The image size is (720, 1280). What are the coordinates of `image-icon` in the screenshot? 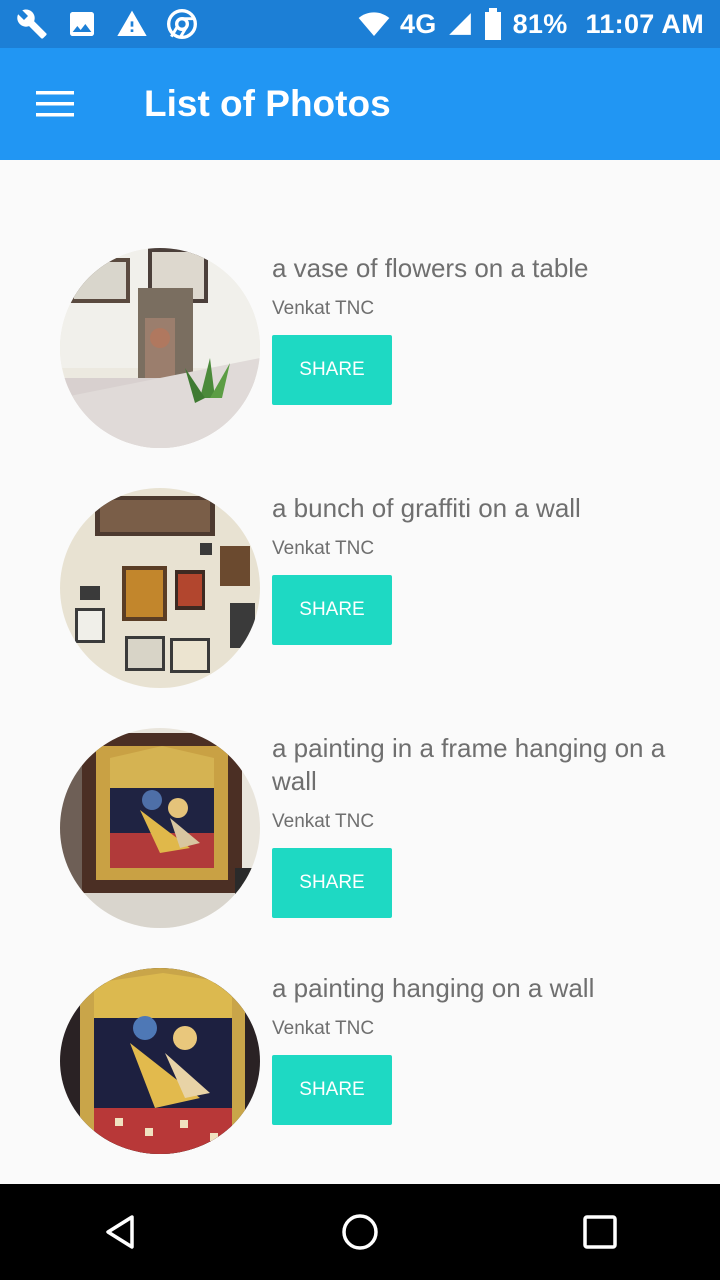 It's located at (82, 24).